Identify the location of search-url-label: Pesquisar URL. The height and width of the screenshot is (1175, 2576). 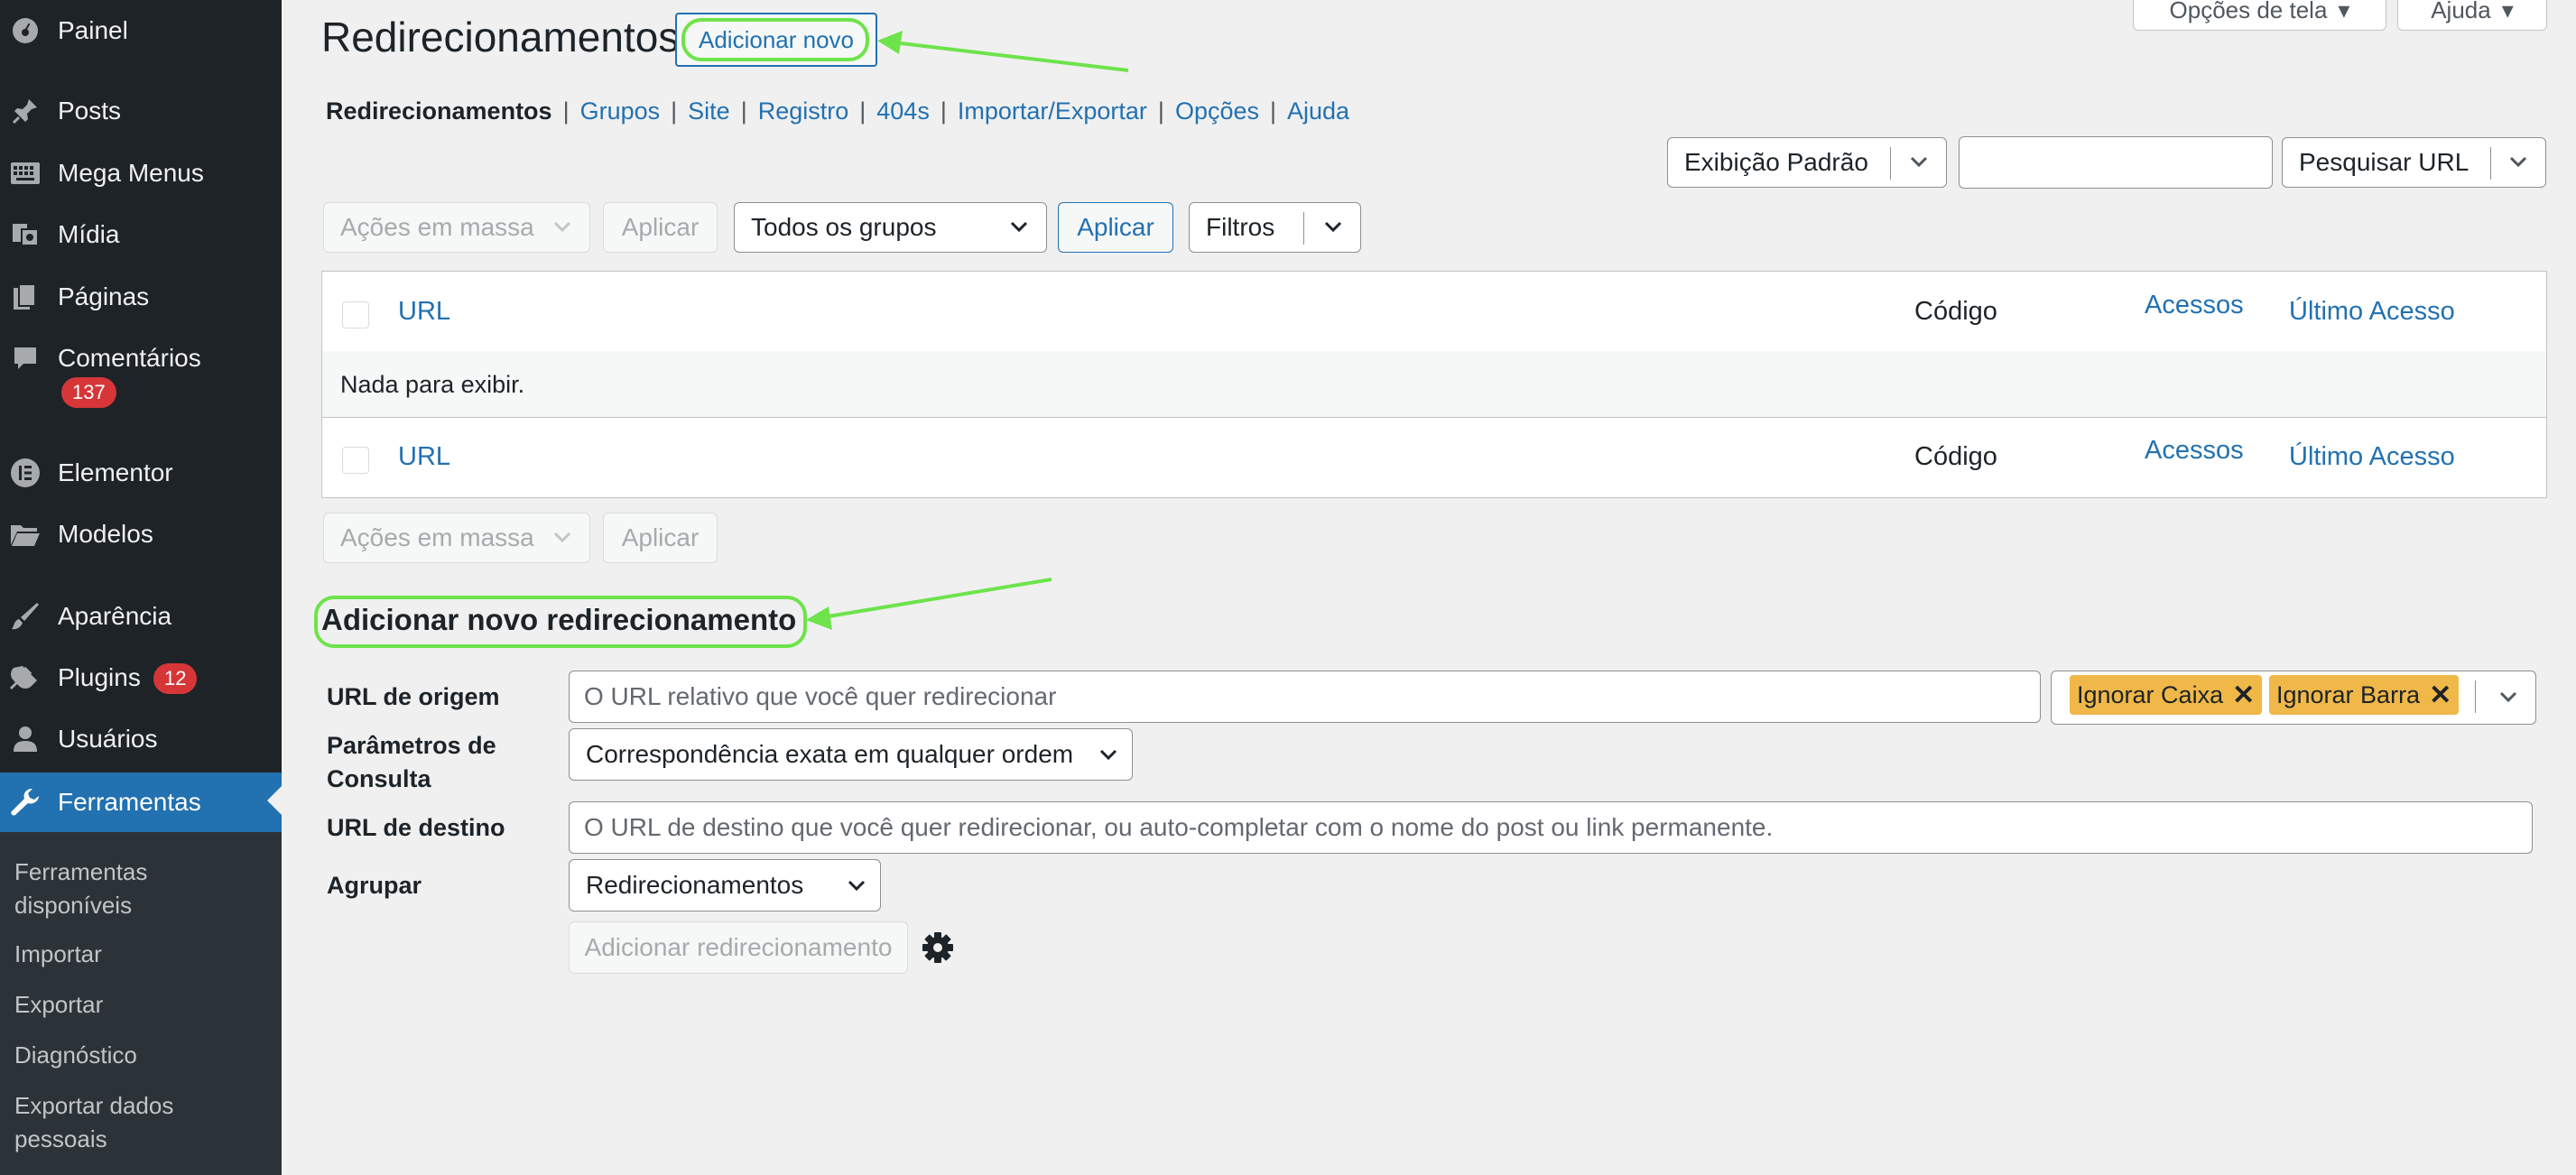
(2384, 162).